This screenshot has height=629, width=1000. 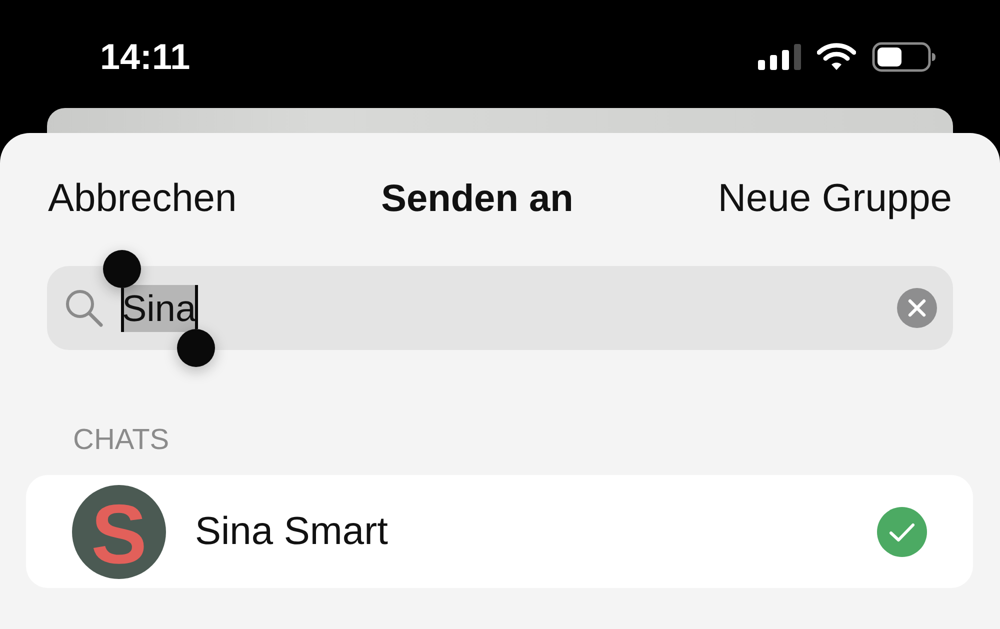 What do you see at coordinates (904, 57) in the screenshot?
I see `battery-icon` at bounding box center [904, 57].